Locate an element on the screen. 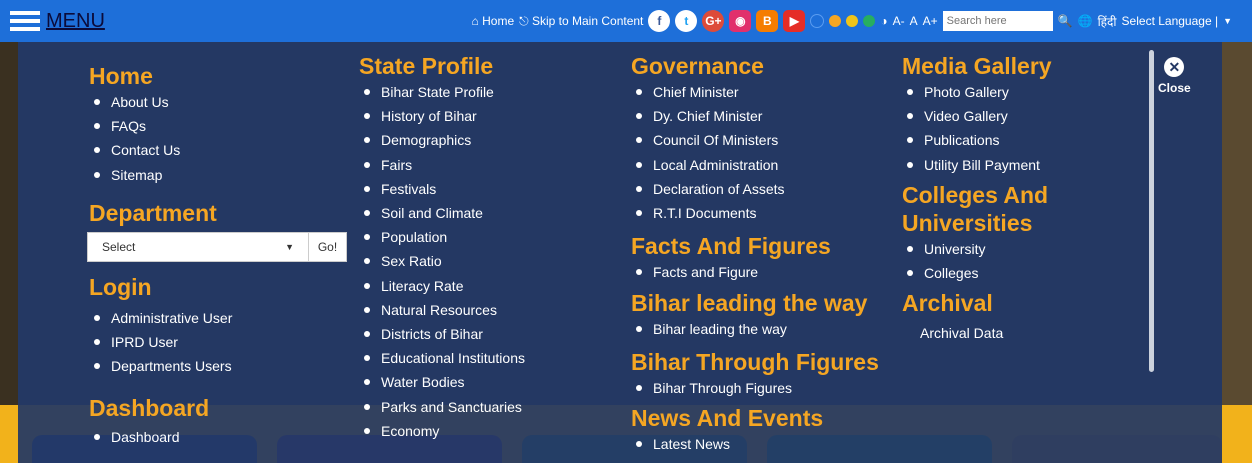 The width and height of the screenshot is (1252, 463). menu-item-link: Utility Bill Payment is located at coordinates (977, 165).